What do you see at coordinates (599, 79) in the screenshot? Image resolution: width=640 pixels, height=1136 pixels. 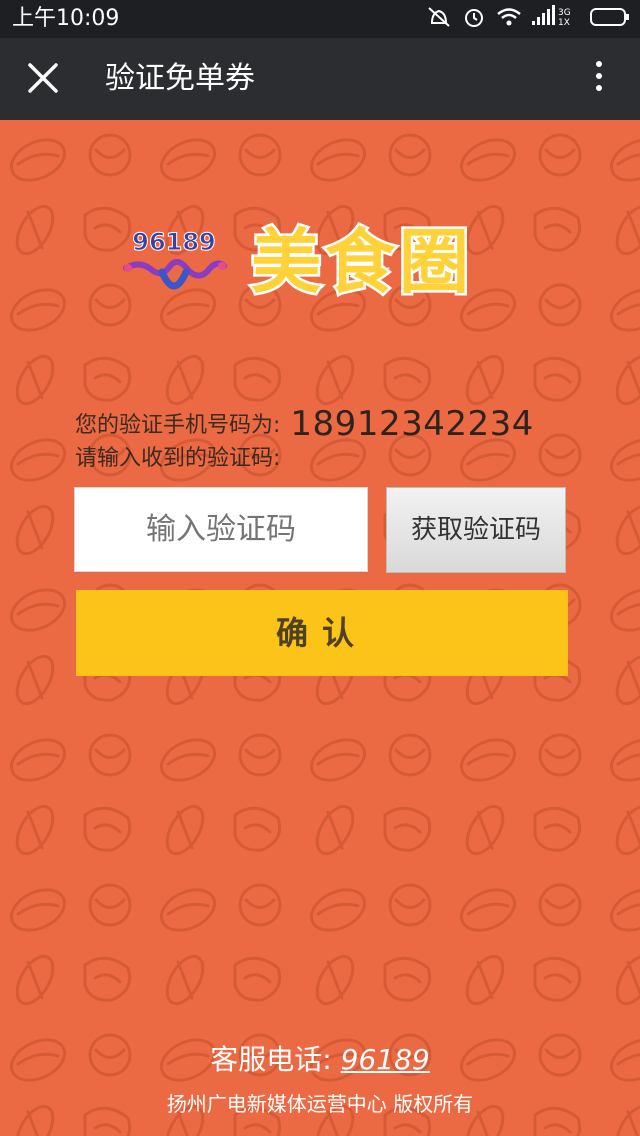 I see `more-options-button` at bounding box center [599, 79].